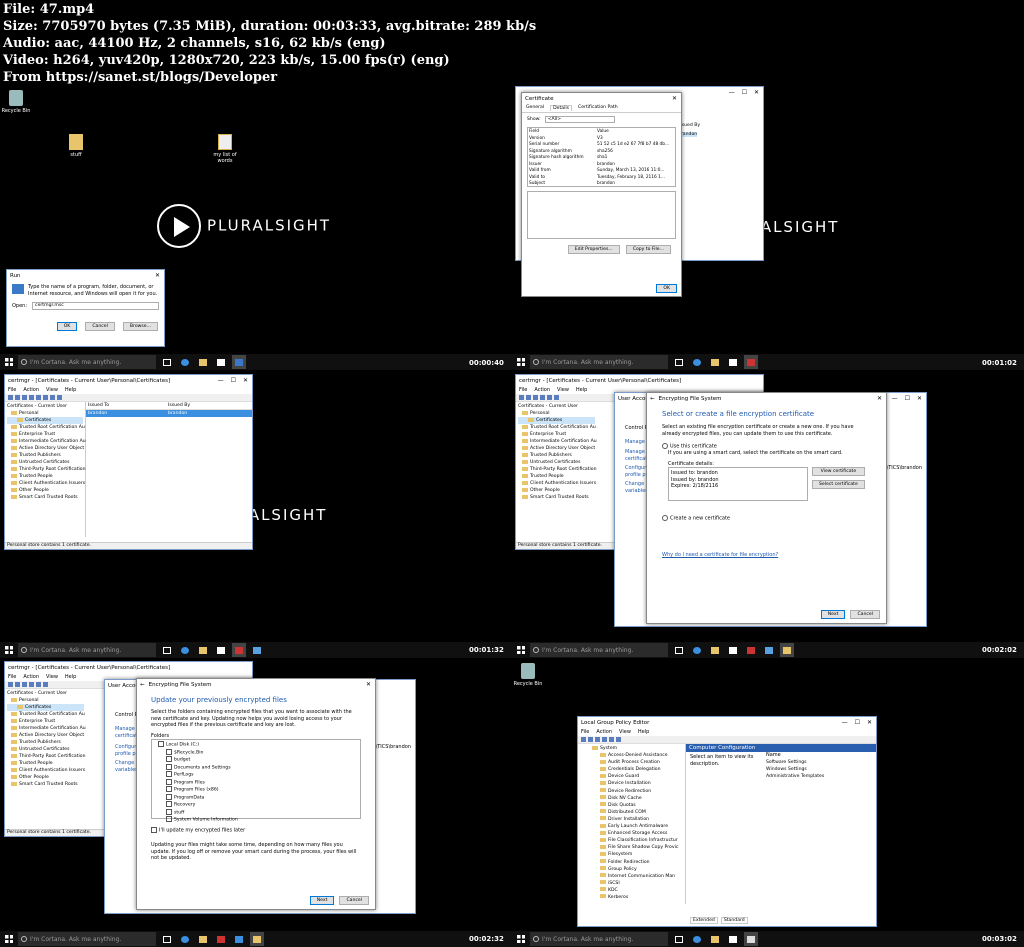 Image resolution: width=1024 pixels, height=947 pixels. I want to click on list-item: Administrative Templates, so click(821, 776).